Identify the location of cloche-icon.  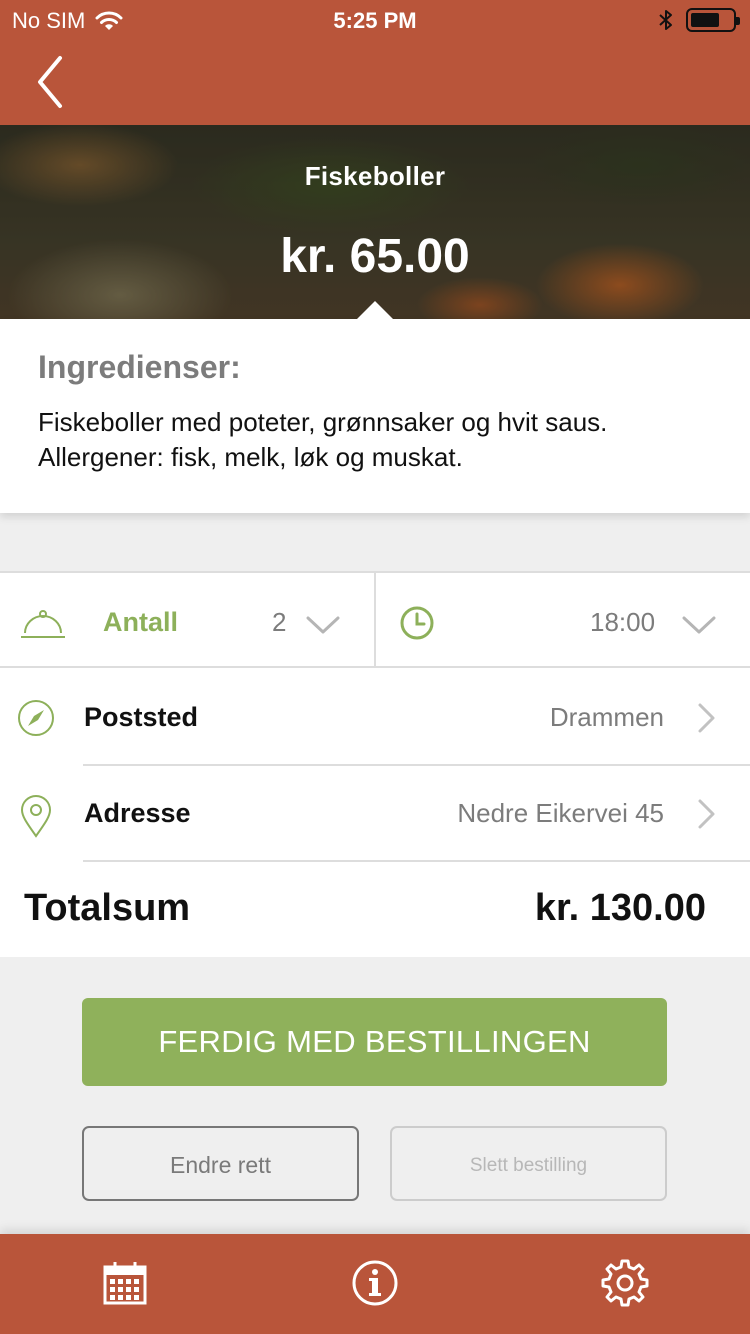
(43, 624).